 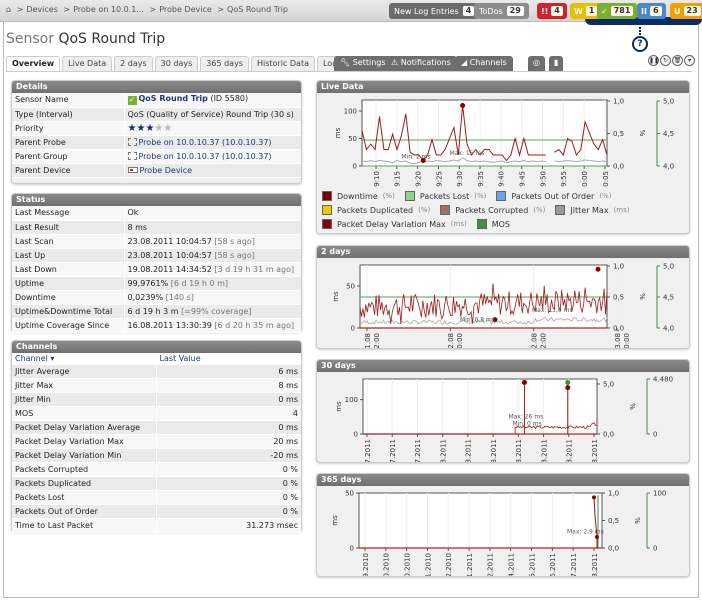 I want to click on history-tab: ▮, so click(x=556, y=63).